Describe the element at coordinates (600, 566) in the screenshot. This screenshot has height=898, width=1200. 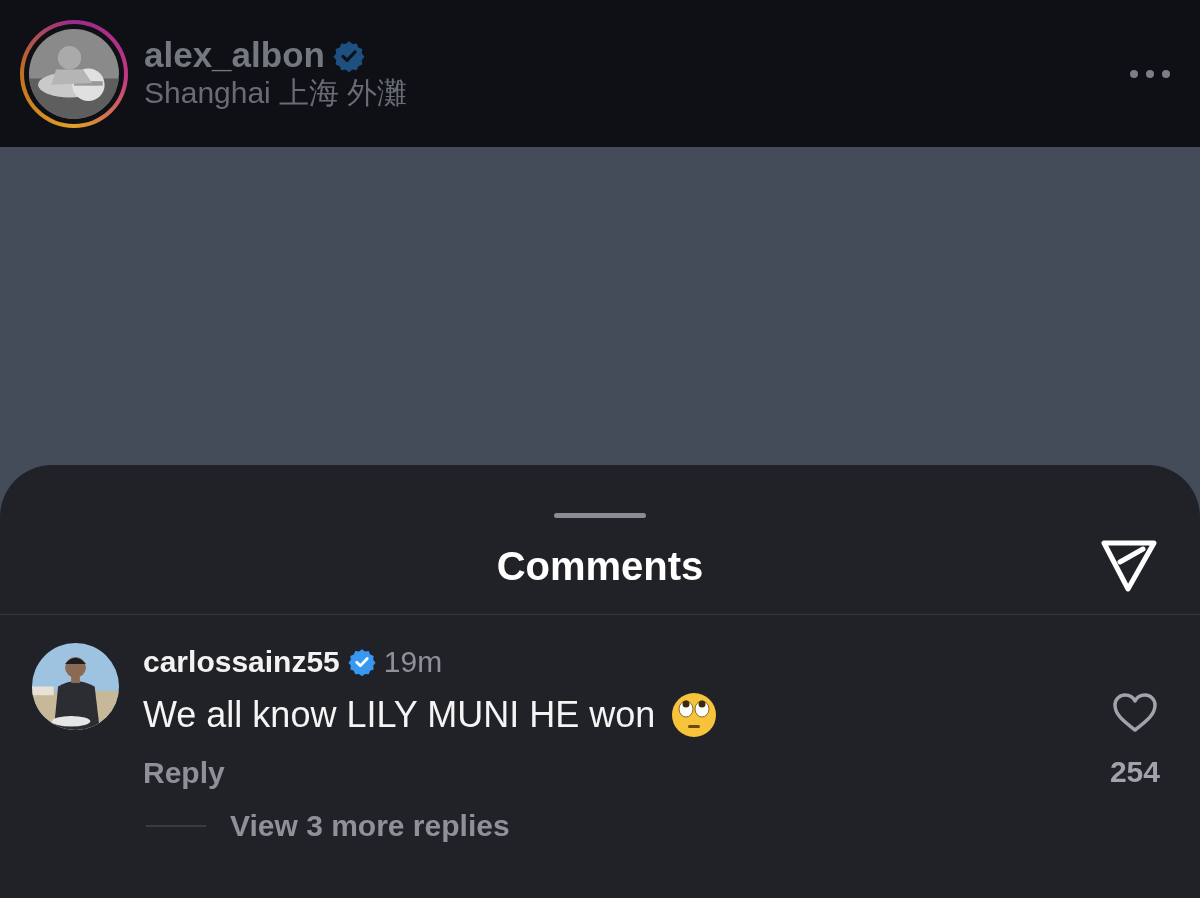
I see `sheet-title: Comments` at that location.